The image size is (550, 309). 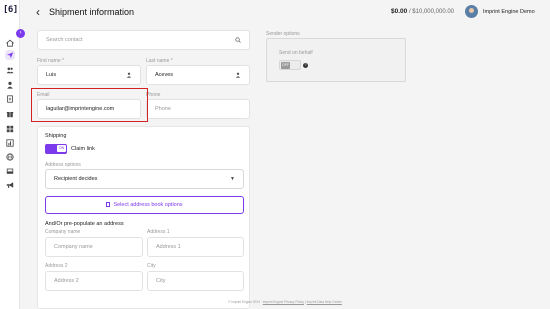 I want to click on select-address-book-button: Select address book options, so click(x=144, y=205).